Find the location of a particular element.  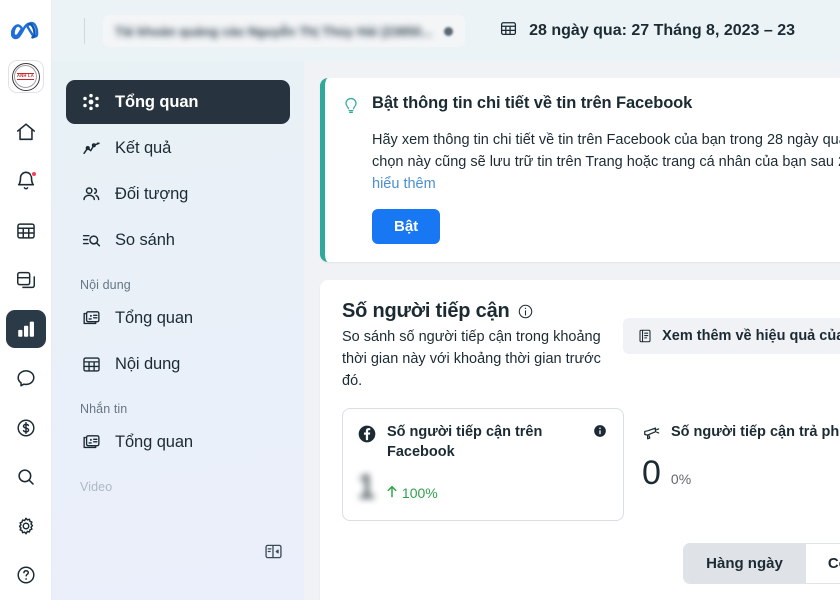

sidebar-item-so-sanh: So sánh is located at coordinates (178, 240).